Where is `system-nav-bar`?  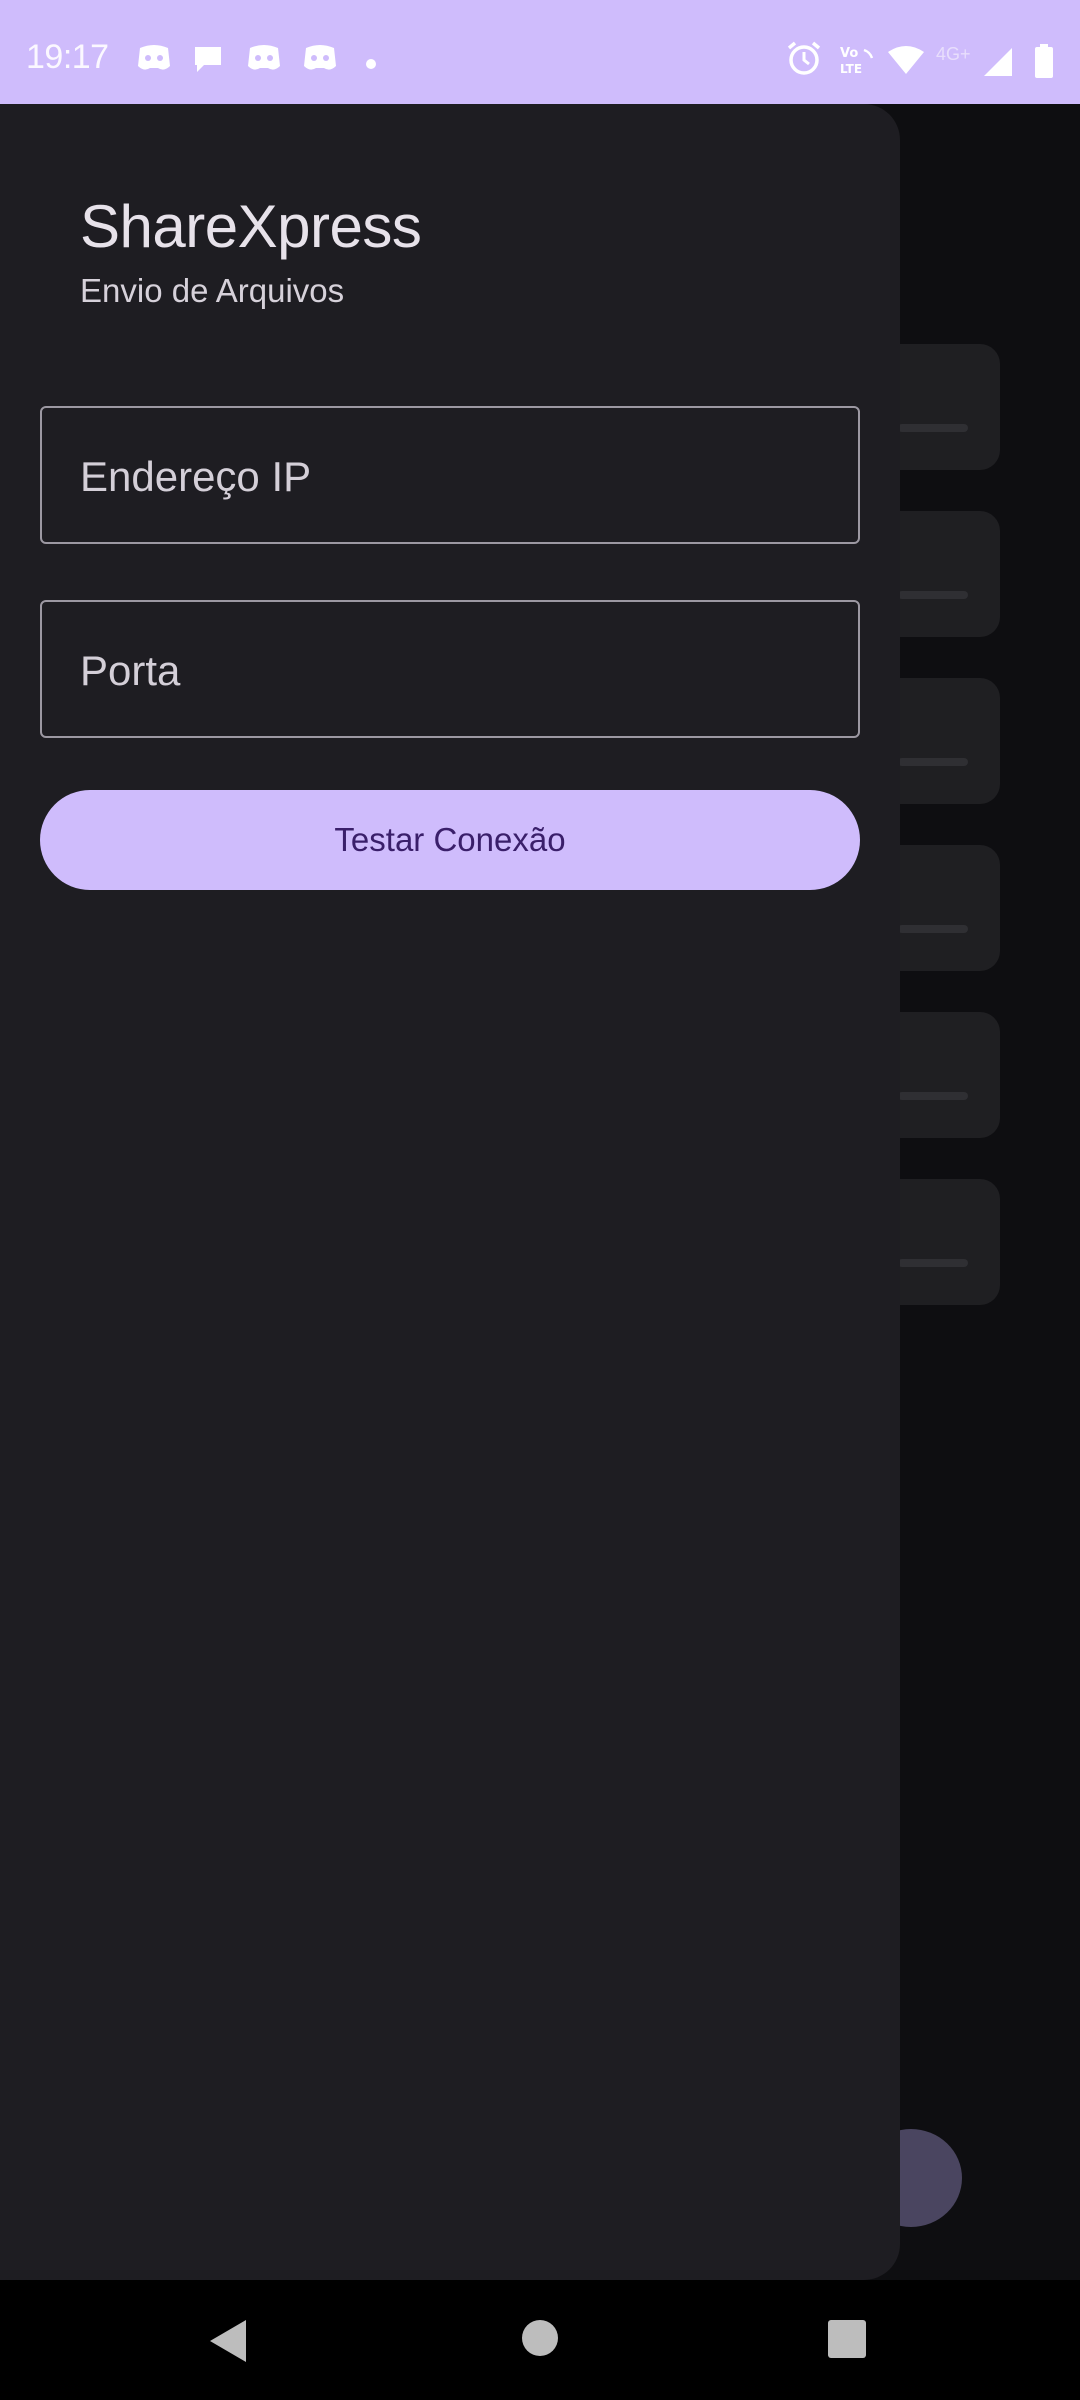
system-nav-bar is located at coordinates (540, 2340).